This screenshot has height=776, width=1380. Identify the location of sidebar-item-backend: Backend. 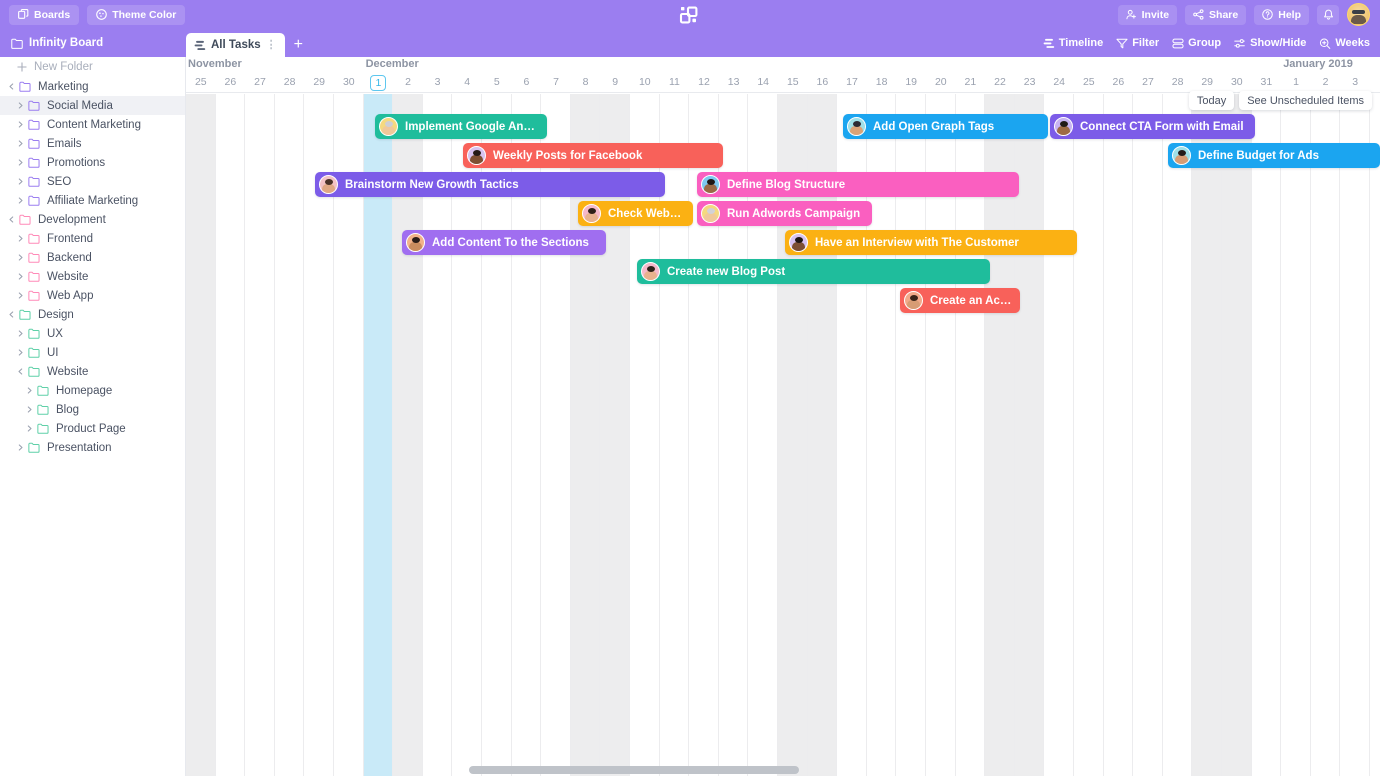
(92, 257).